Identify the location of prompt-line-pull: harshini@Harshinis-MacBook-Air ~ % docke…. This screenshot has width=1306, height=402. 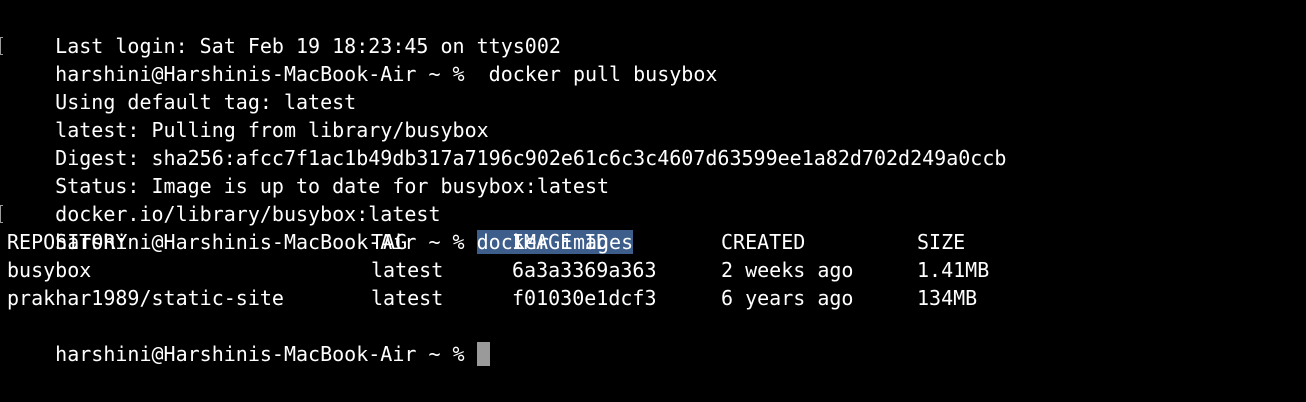
(653, 59).